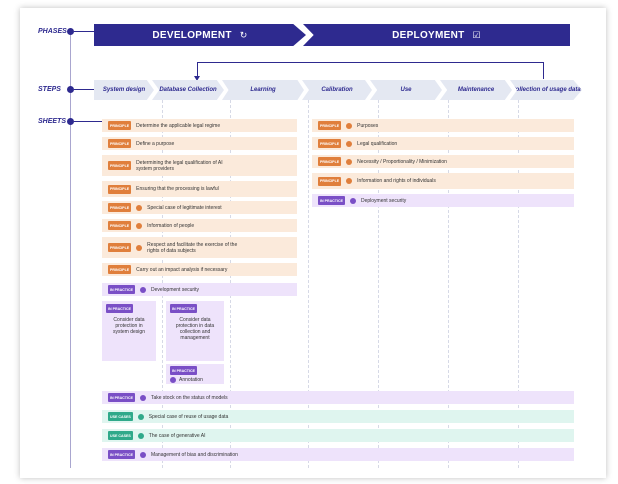 The height and width of the screenshot is (484, 618). What do you see at coordinates (199, 143) in the screenshot?
I see `sheet-card: PRINCIPLE Define a purpose` at bounding box center [199, 143].